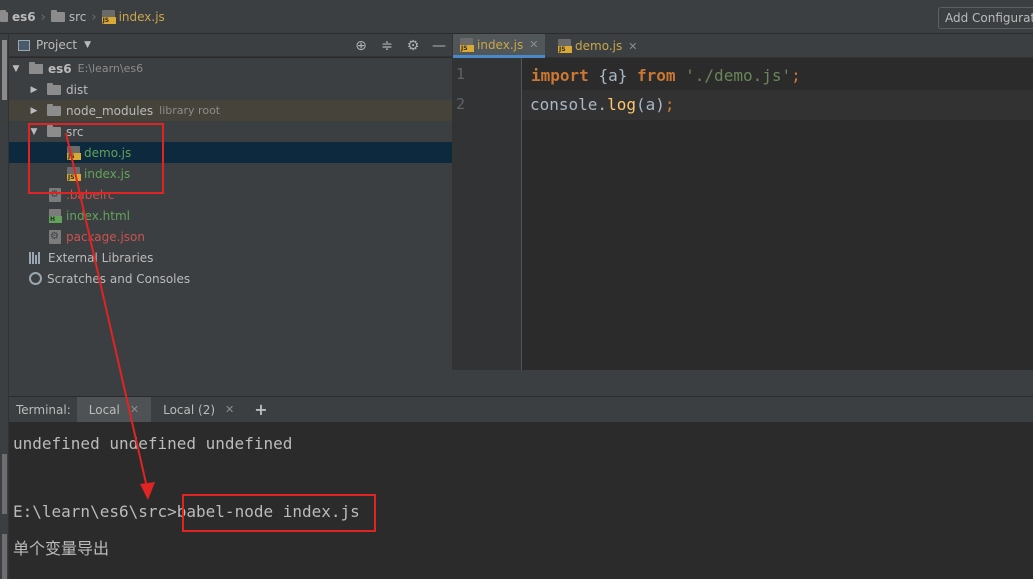  I want to click on scratches-icon, so click(35, 278).